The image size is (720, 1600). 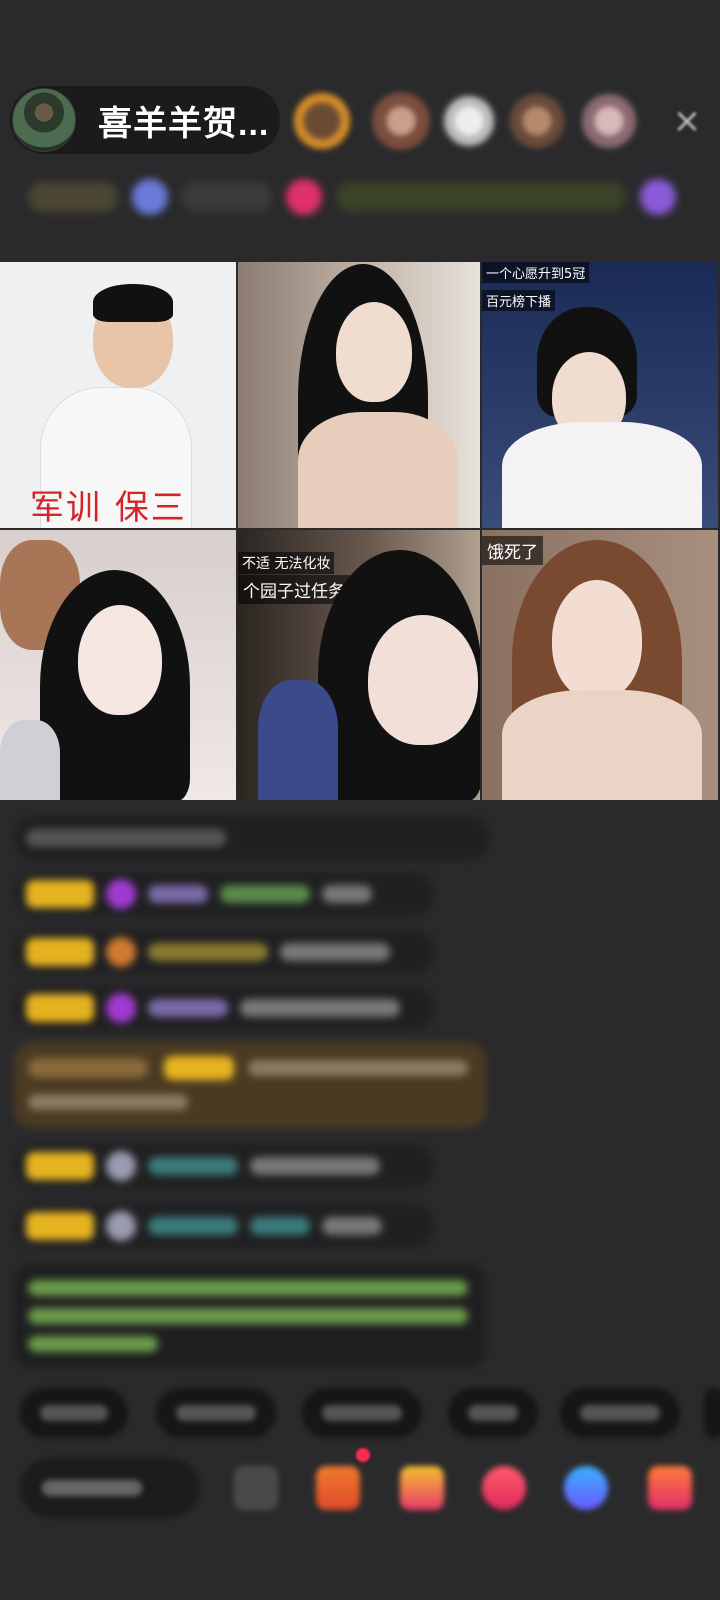 I want to click on live-info-bar, so click(x=363, y=197).